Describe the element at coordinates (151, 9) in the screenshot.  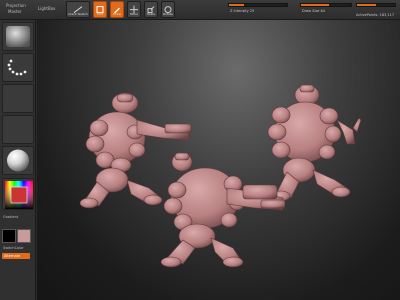
I see `scale-button: Scale` at that location.